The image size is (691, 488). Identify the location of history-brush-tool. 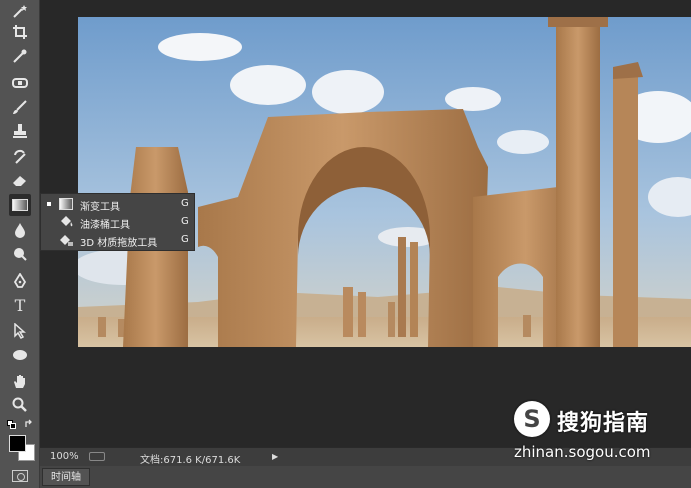
(20, 157).